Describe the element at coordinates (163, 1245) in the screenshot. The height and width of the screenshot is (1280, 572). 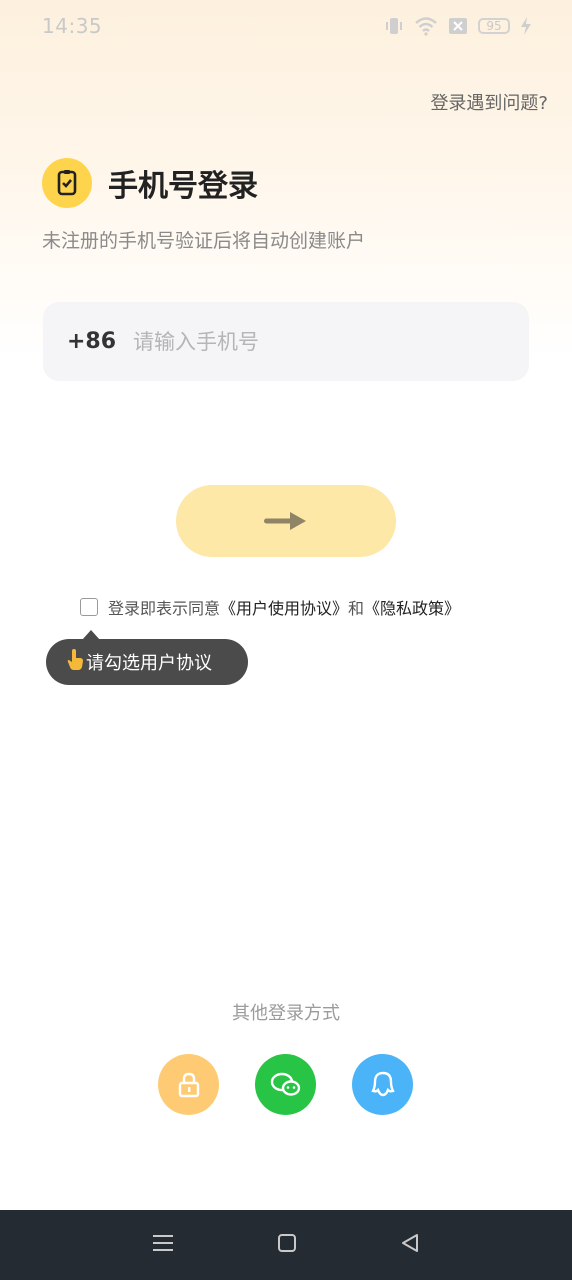
I see `menu-icon` at that location.